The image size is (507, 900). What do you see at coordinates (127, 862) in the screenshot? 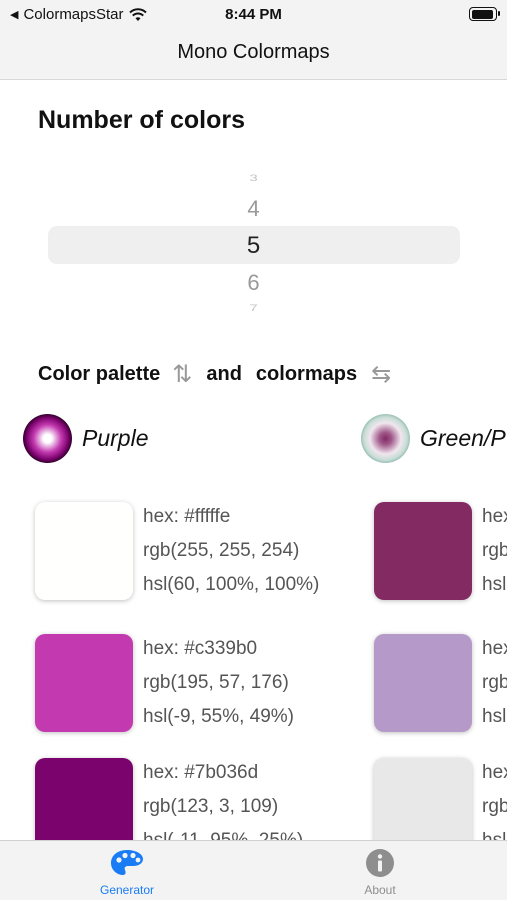
I see `palette-icon` at bounding box center [127, 862].